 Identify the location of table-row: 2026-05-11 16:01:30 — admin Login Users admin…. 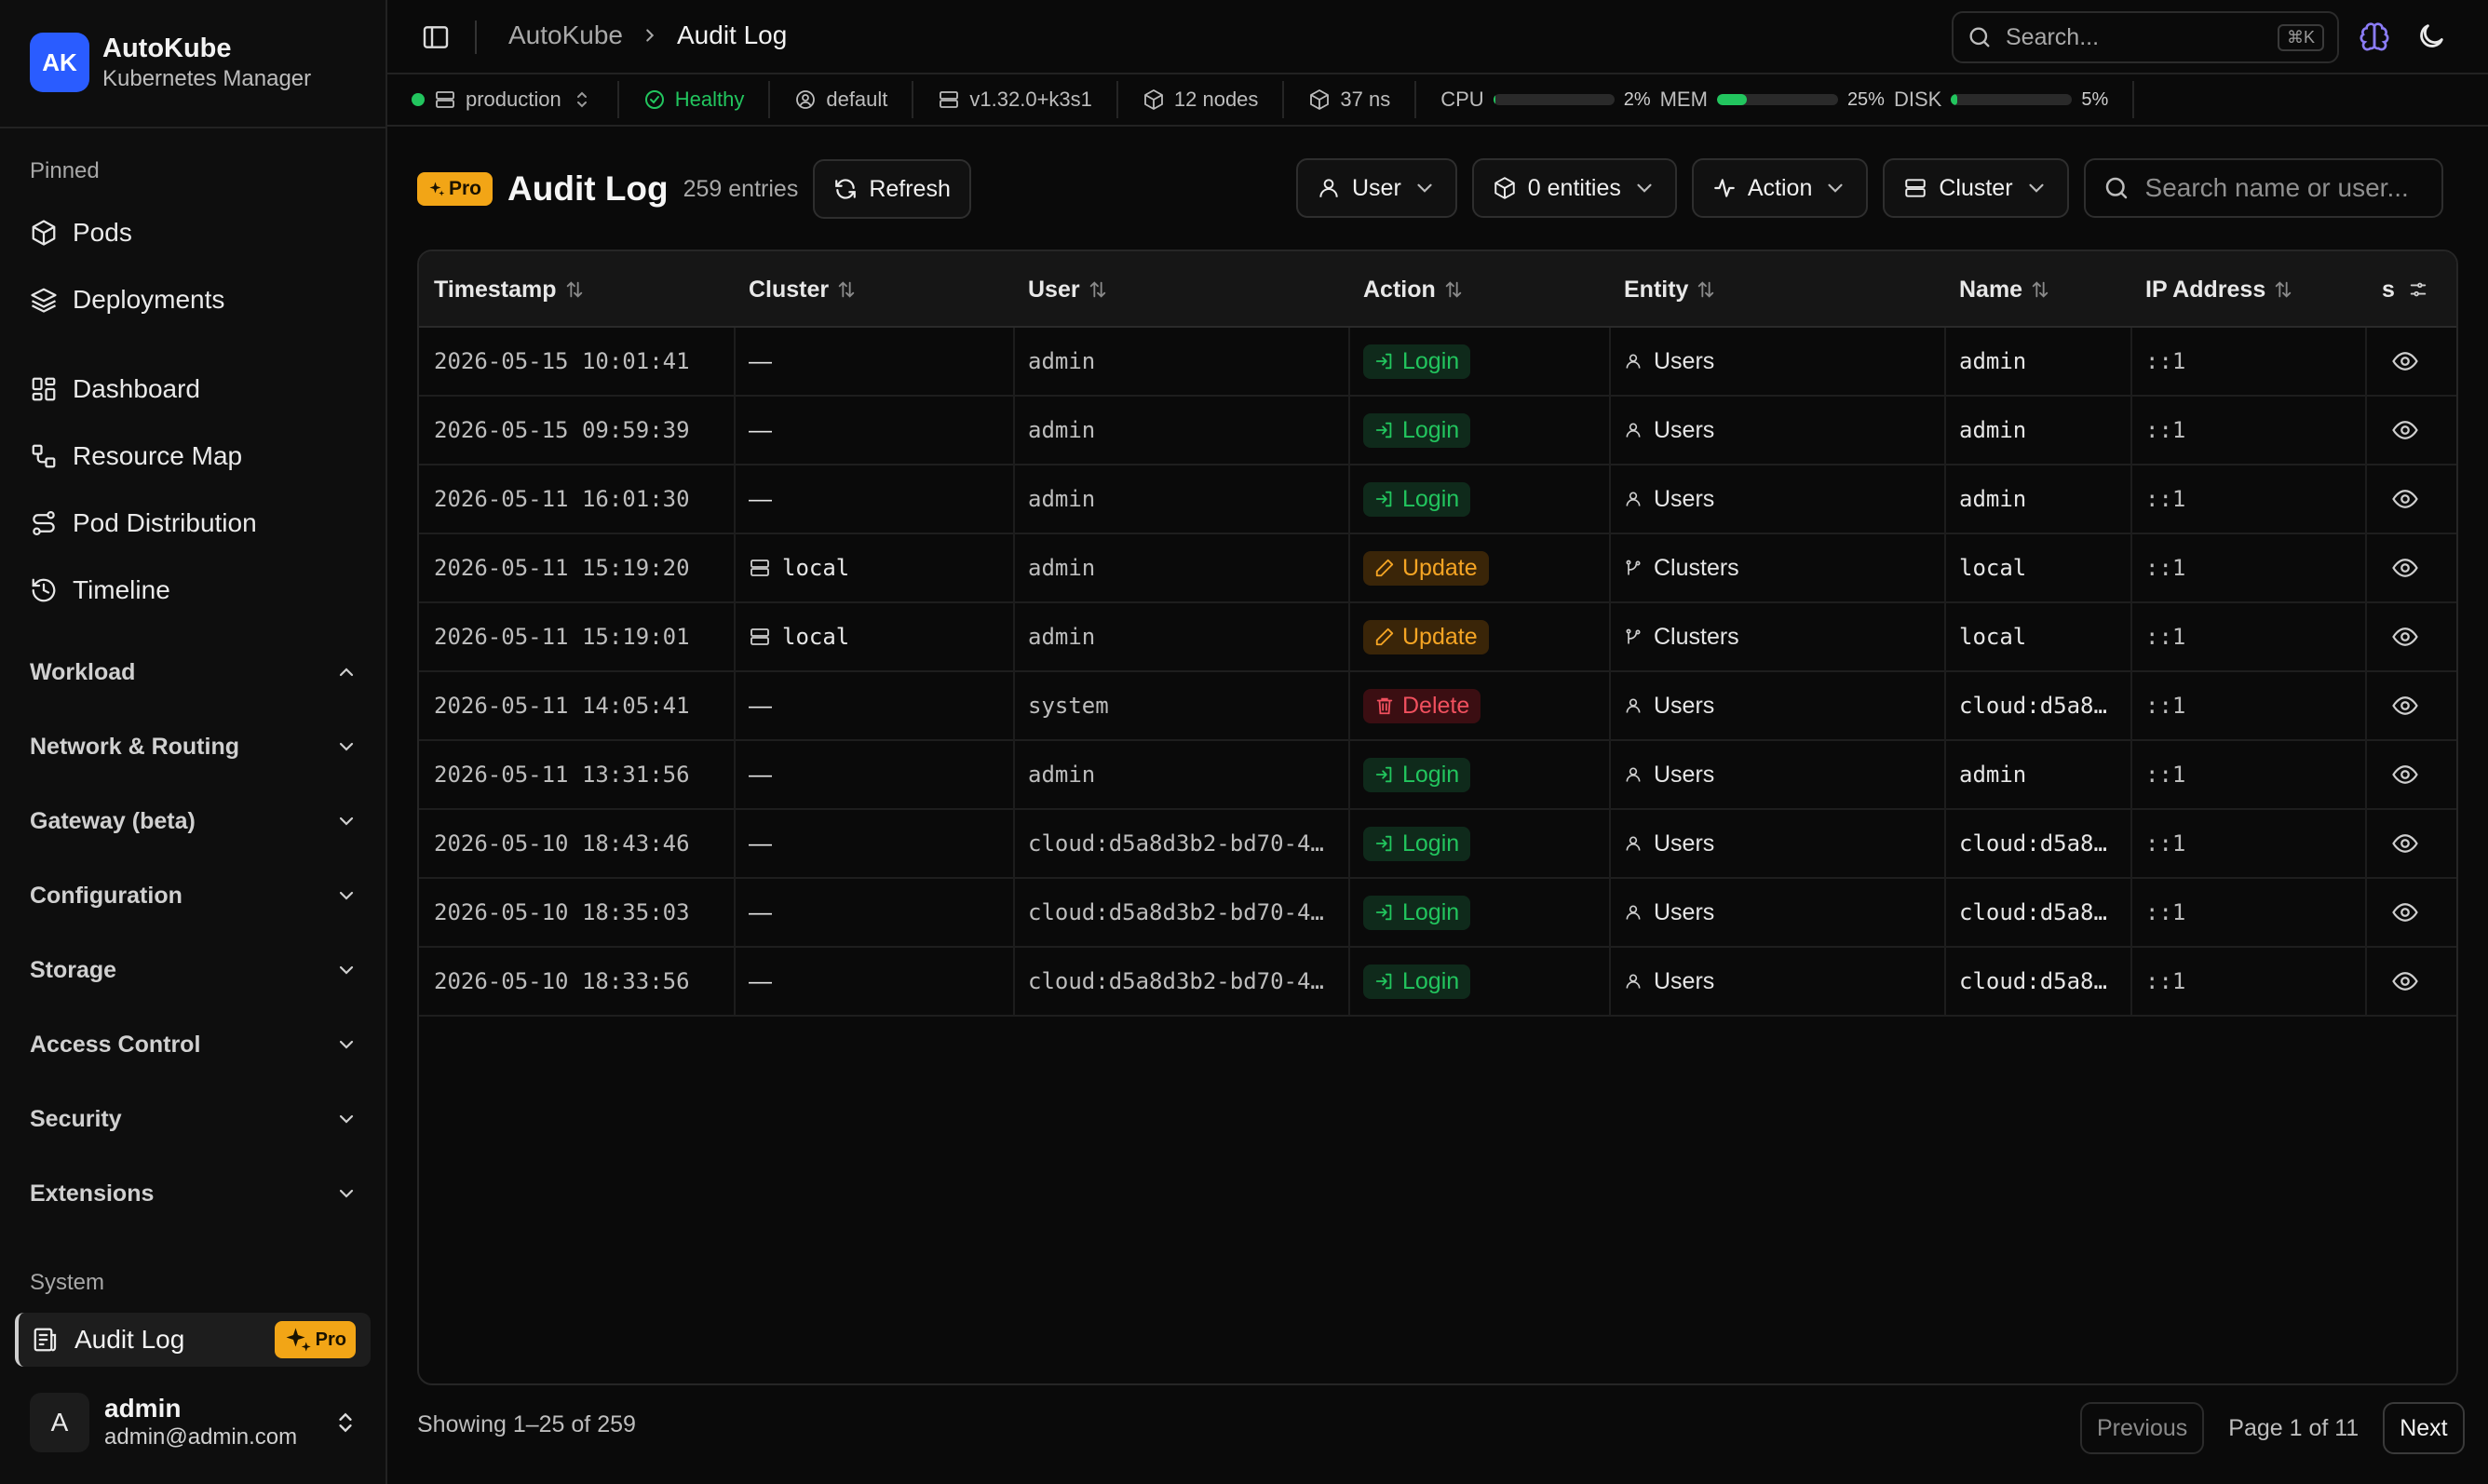
(1437, 499).